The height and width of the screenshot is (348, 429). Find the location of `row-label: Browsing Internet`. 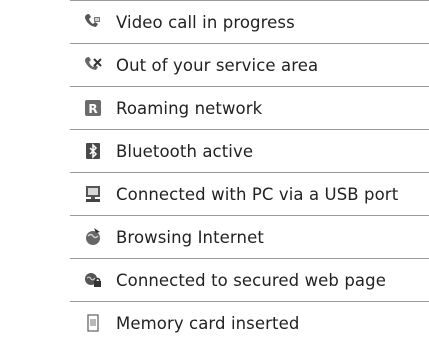

row-label: Browsing Internet is located at coordinates (190, 237).